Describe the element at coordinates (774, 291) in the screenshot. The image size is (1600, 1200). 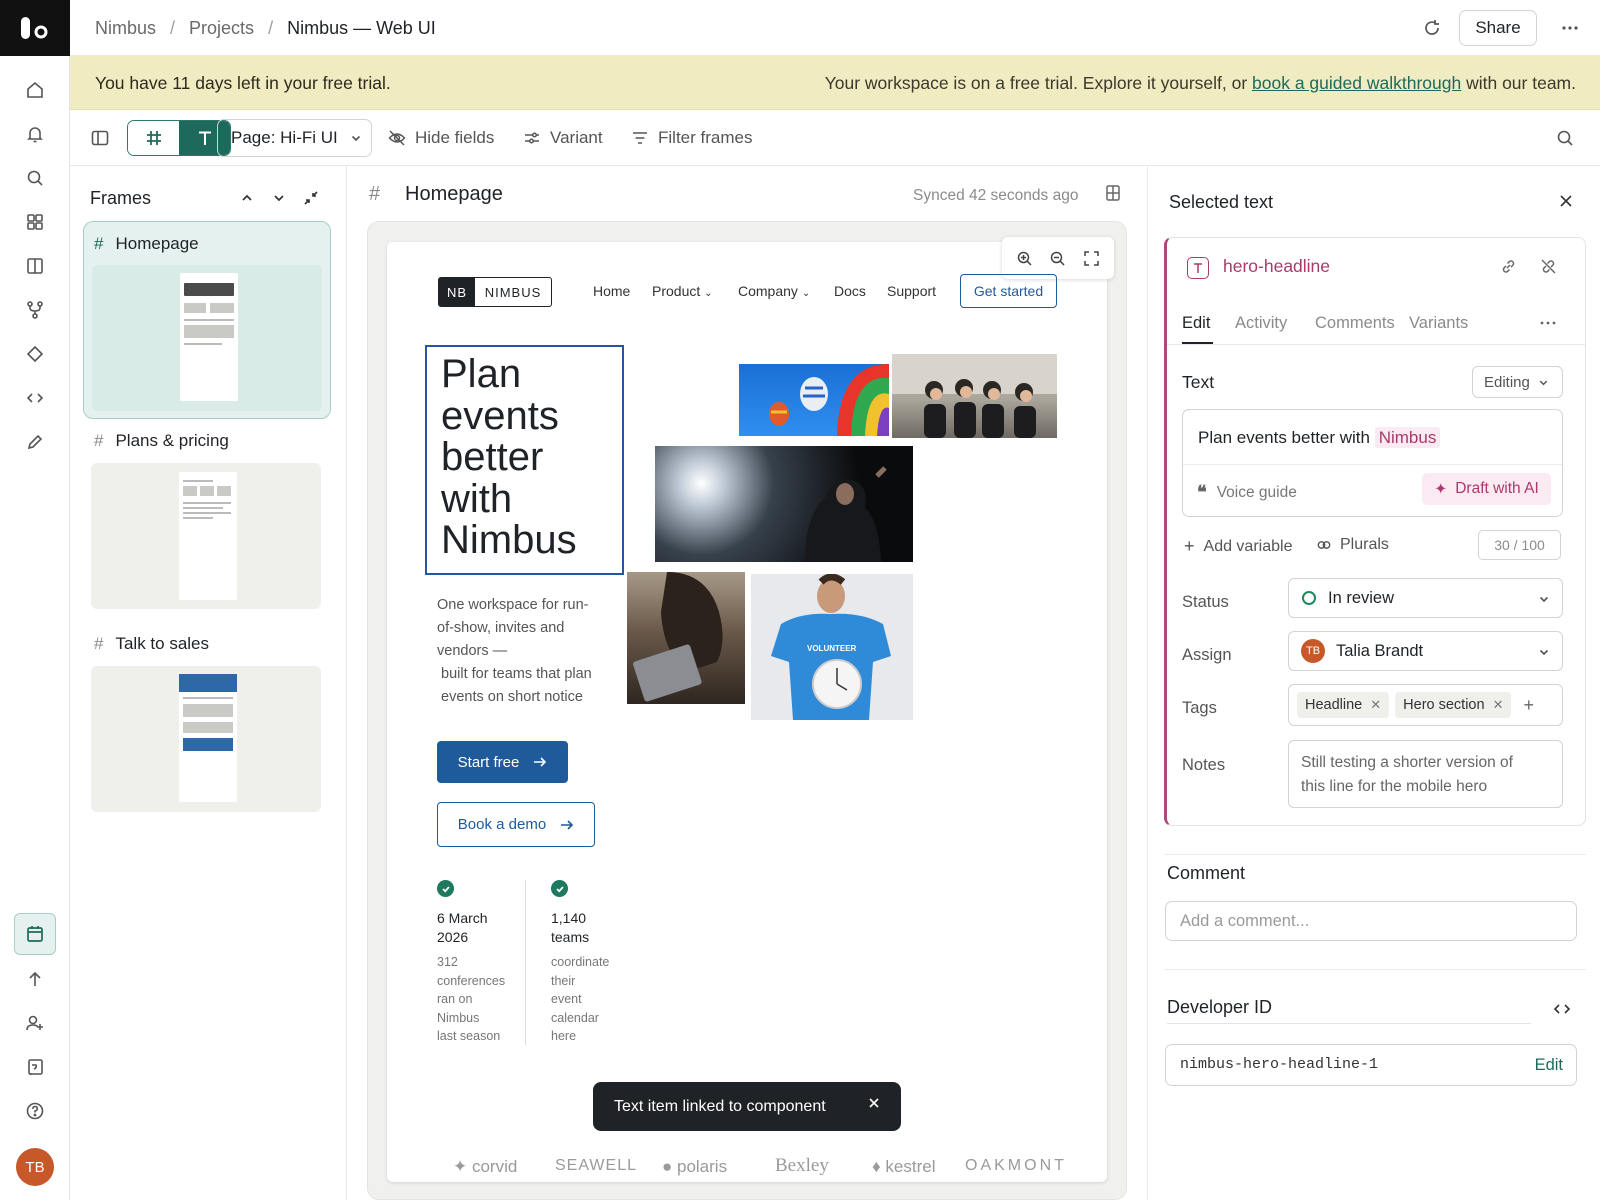
I see `site-nav-company: Company ⌄` at that location.